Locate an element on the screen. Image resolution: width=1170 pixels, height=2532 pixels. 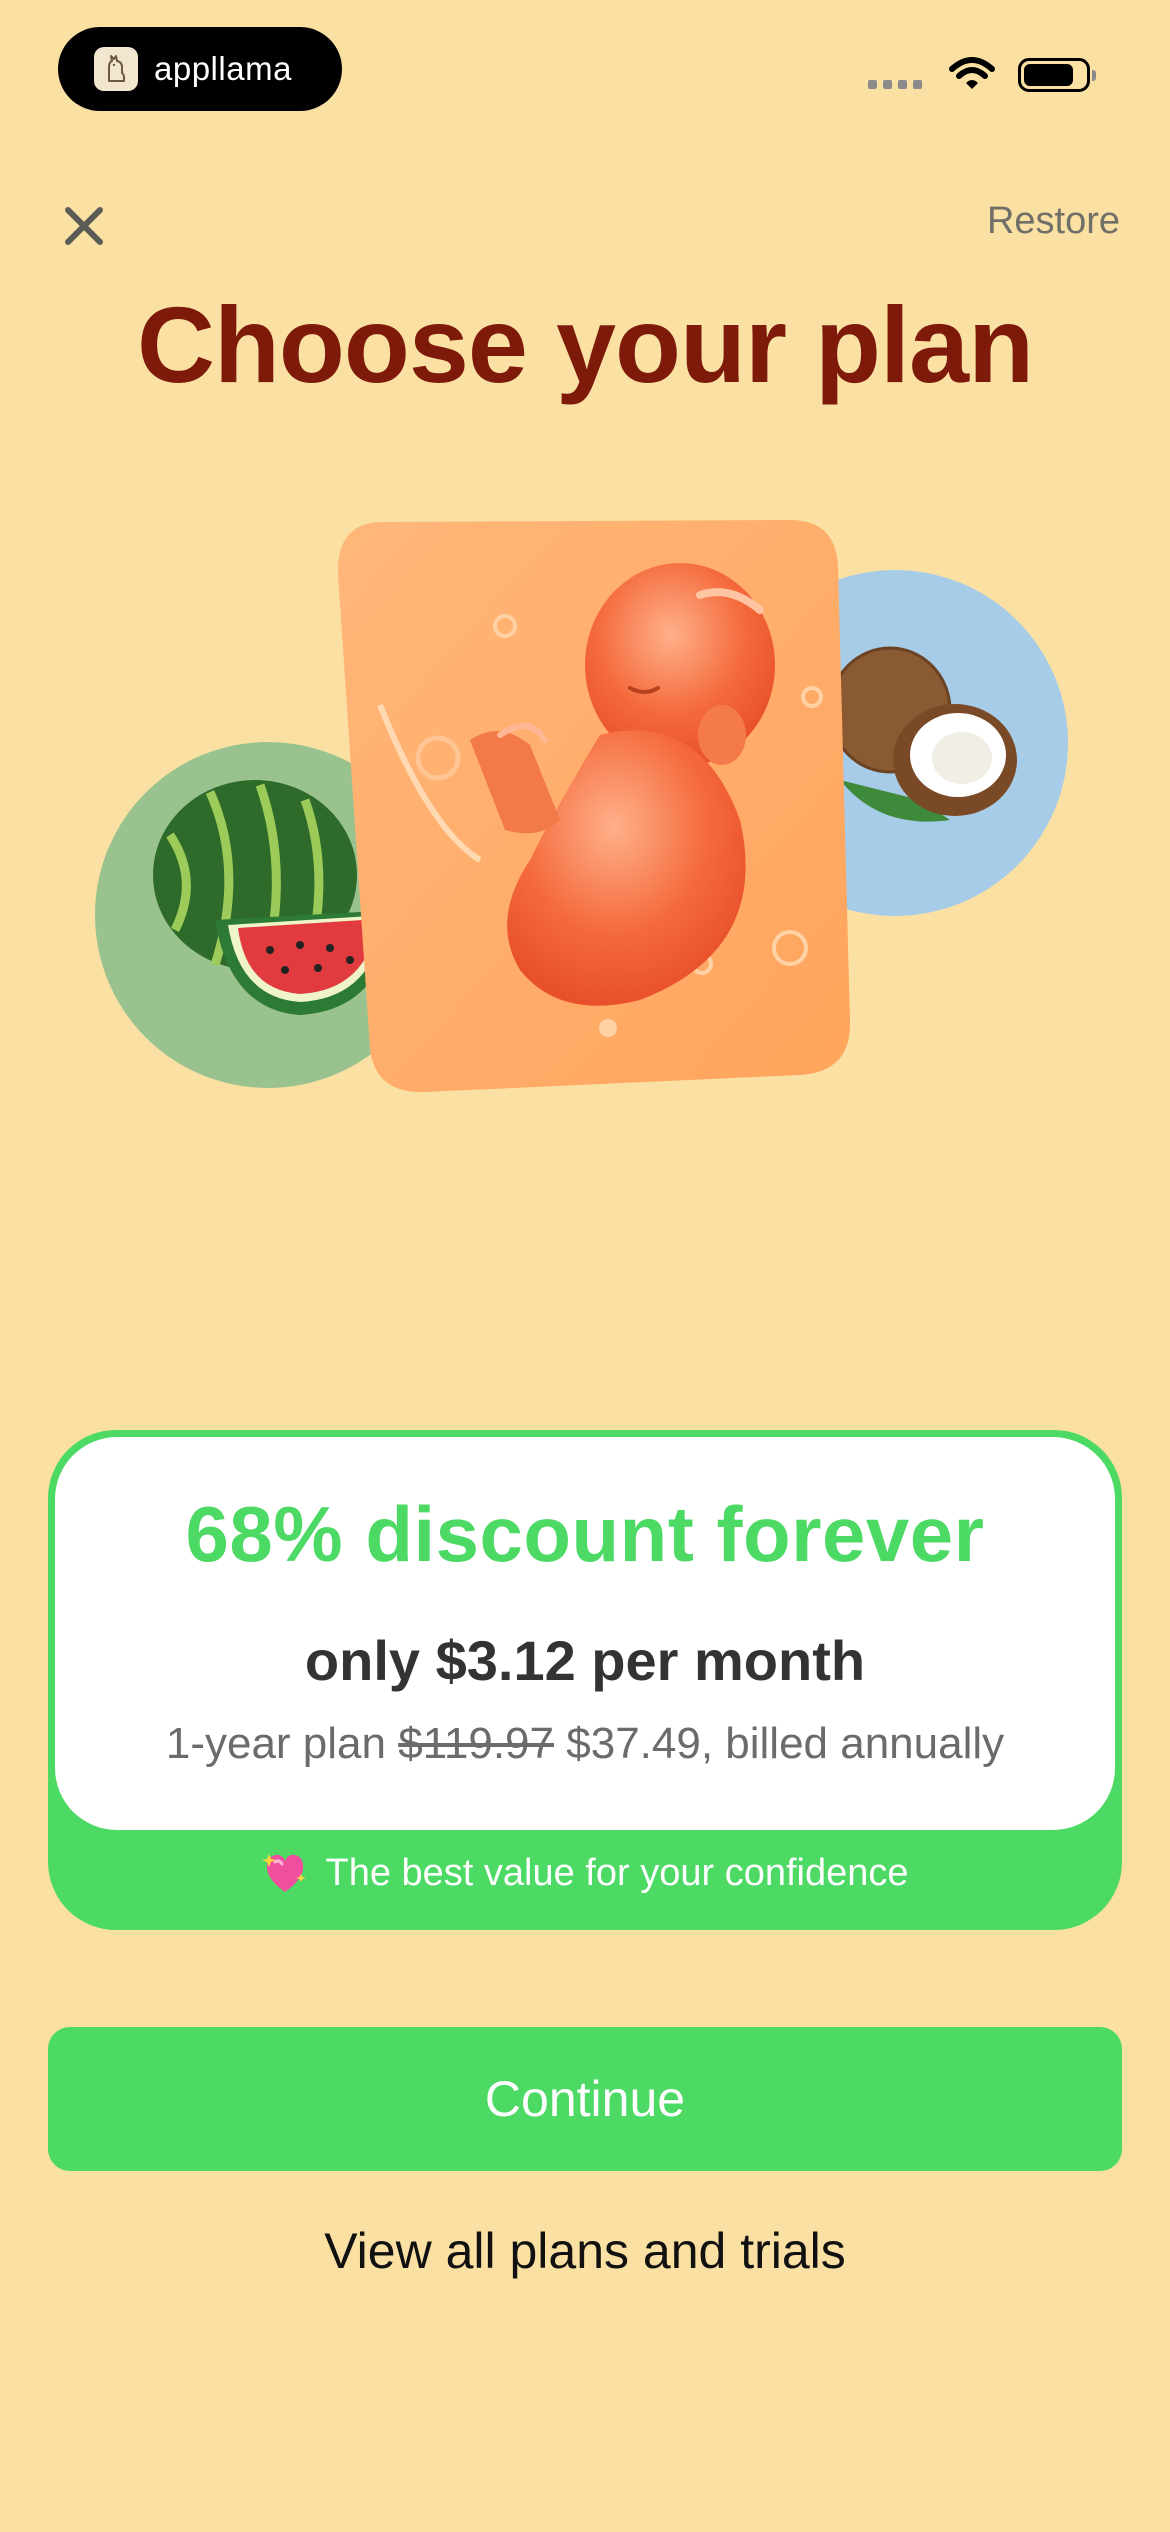
plan-label: 1-year plan is located at coordinates (275, 1743).